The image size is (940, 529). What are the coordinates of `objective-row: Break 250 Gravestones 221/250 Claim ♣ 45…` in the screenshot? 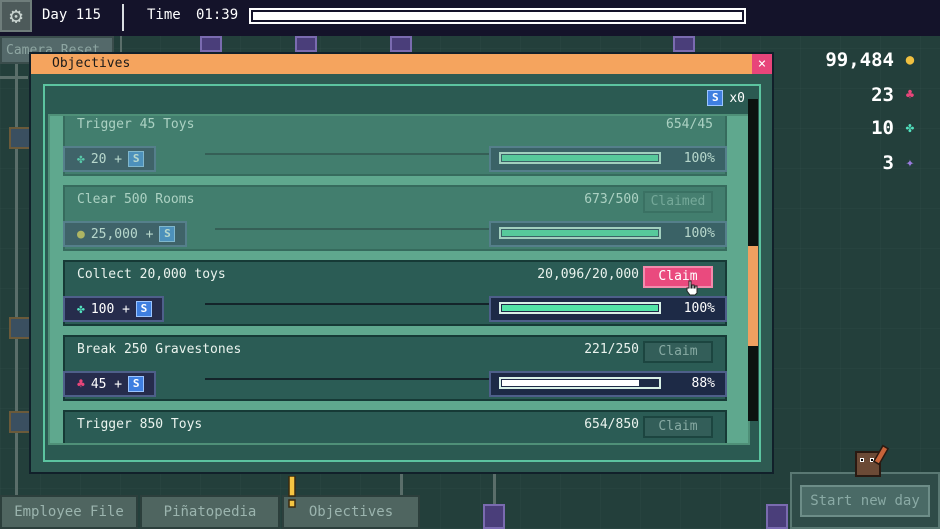 It's located at (395, 368).